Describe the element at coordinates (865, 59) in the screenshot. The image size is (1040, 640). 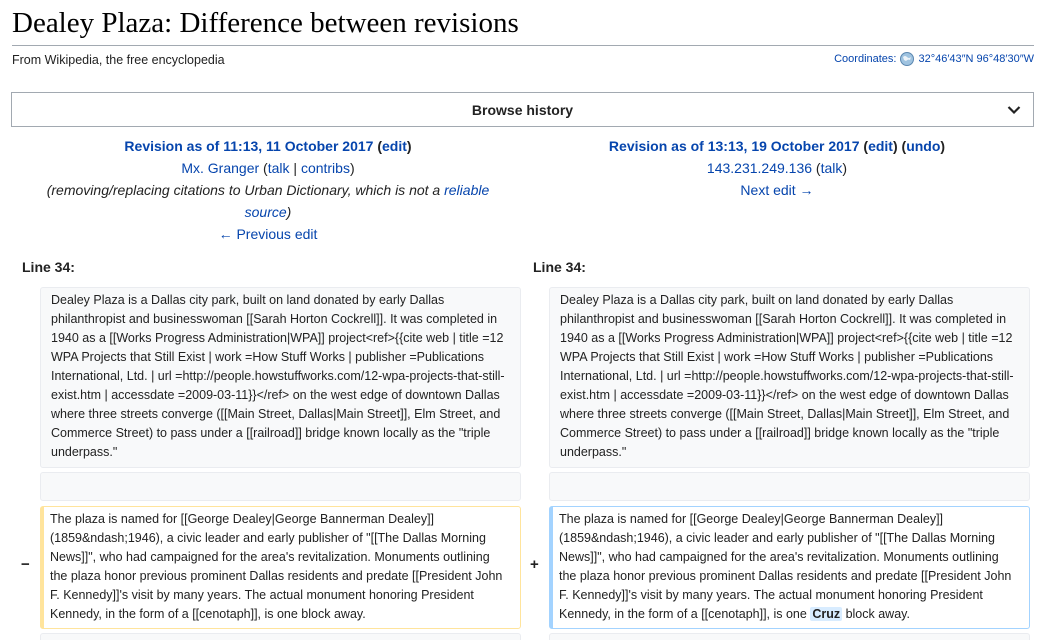
I see `coordinates-label: Coordinates:` at that location.